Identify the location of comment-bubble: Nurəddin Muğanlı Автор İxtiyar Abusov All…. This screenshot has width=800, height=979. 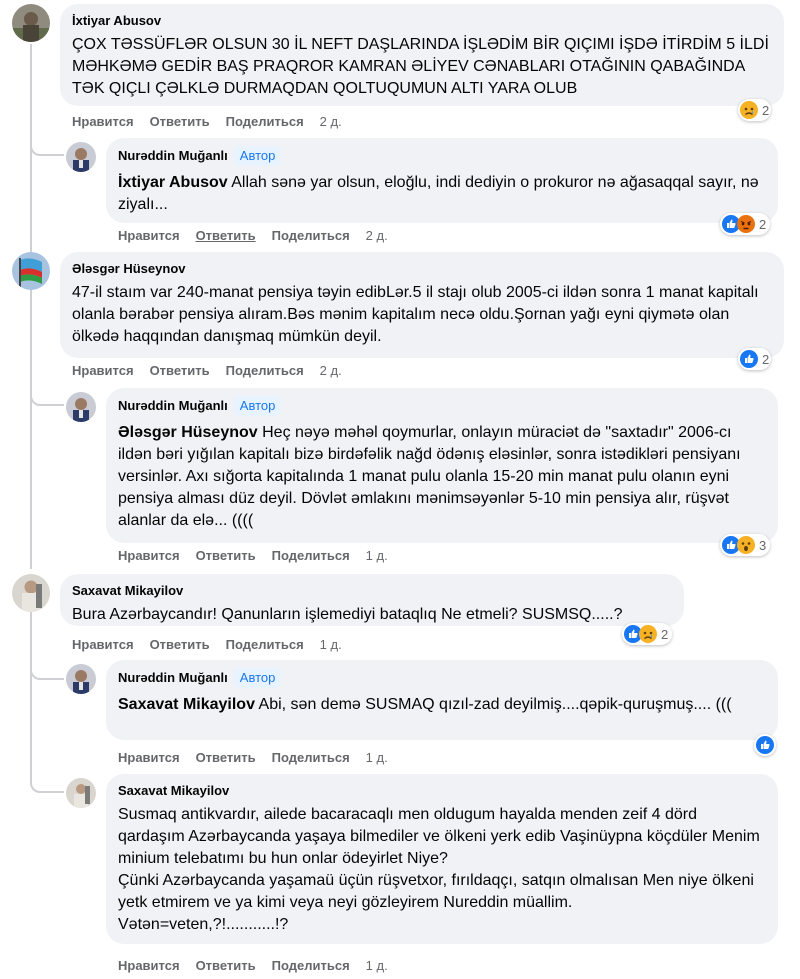
(442, 180).